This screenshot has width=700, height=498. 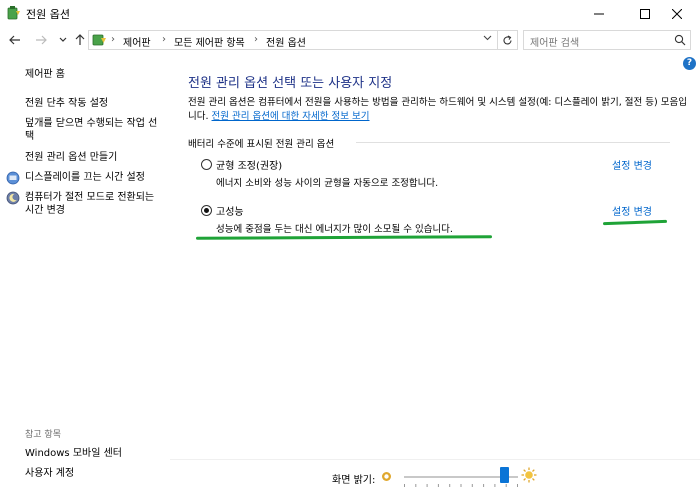 I want to click on brightness-slider-ticks, so click(x=461, y=485).